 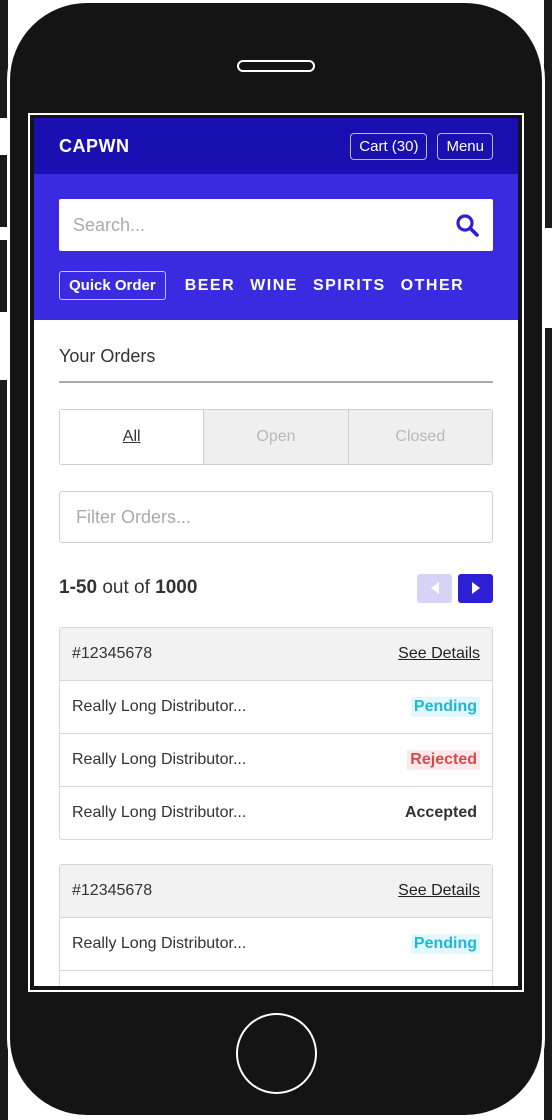 I want to click on order-tabs: All Open Closed, so click(x=276, y=437).